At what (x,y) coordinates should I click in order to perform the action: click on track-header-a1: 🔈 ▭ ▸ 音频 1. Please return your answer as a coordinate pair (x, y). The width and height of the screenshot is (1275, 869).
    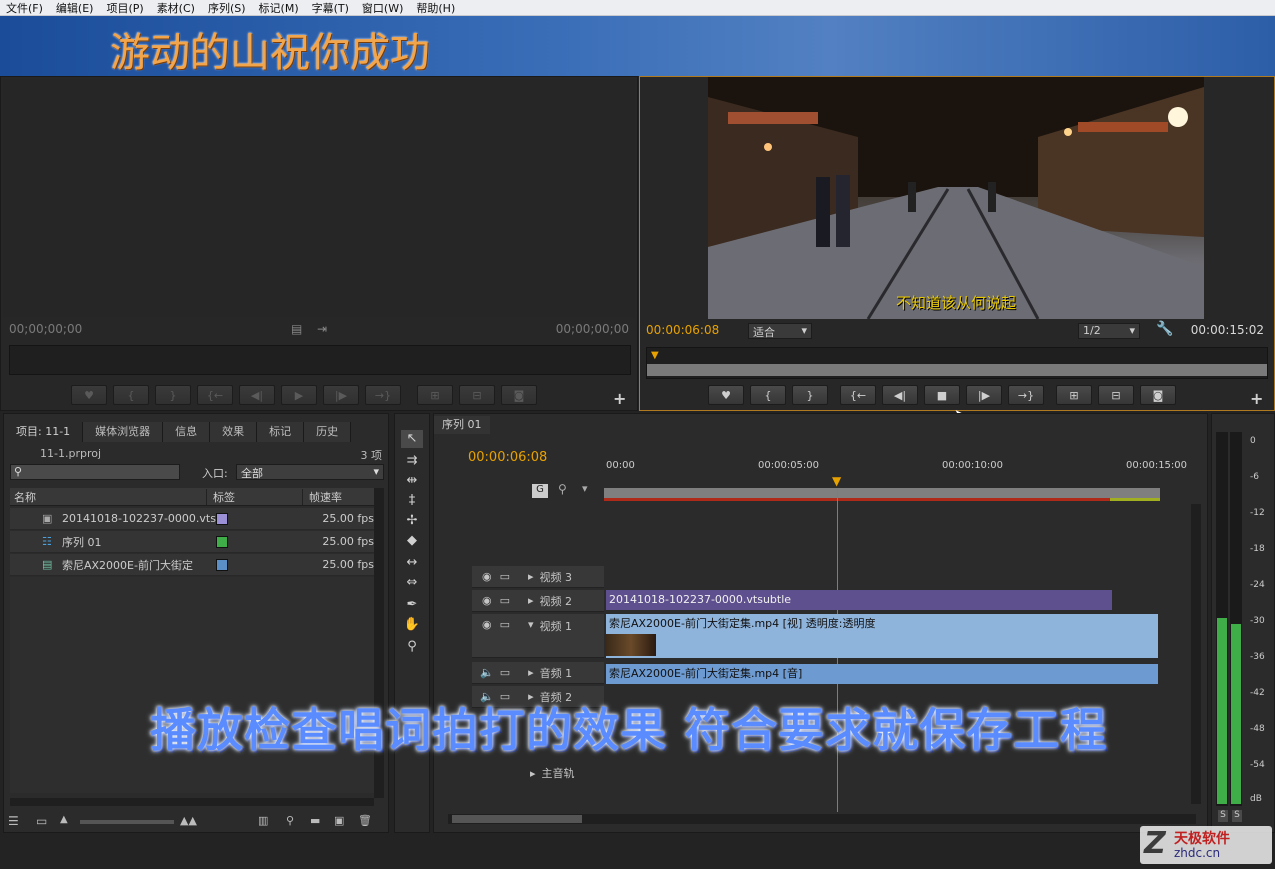
    Looking at the image, I should click on (538, 673).